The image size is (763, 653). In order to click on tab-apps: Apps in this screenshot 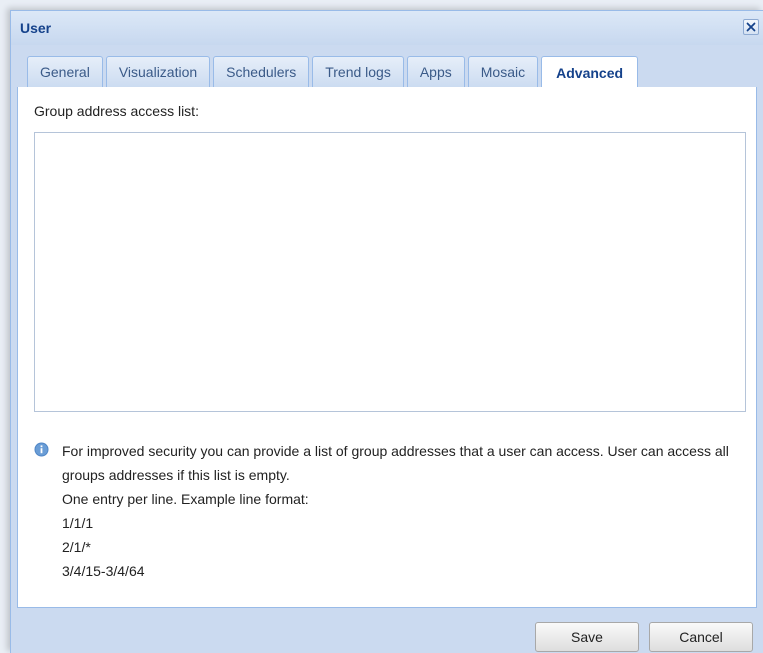, I will do `click(435, 71)`.